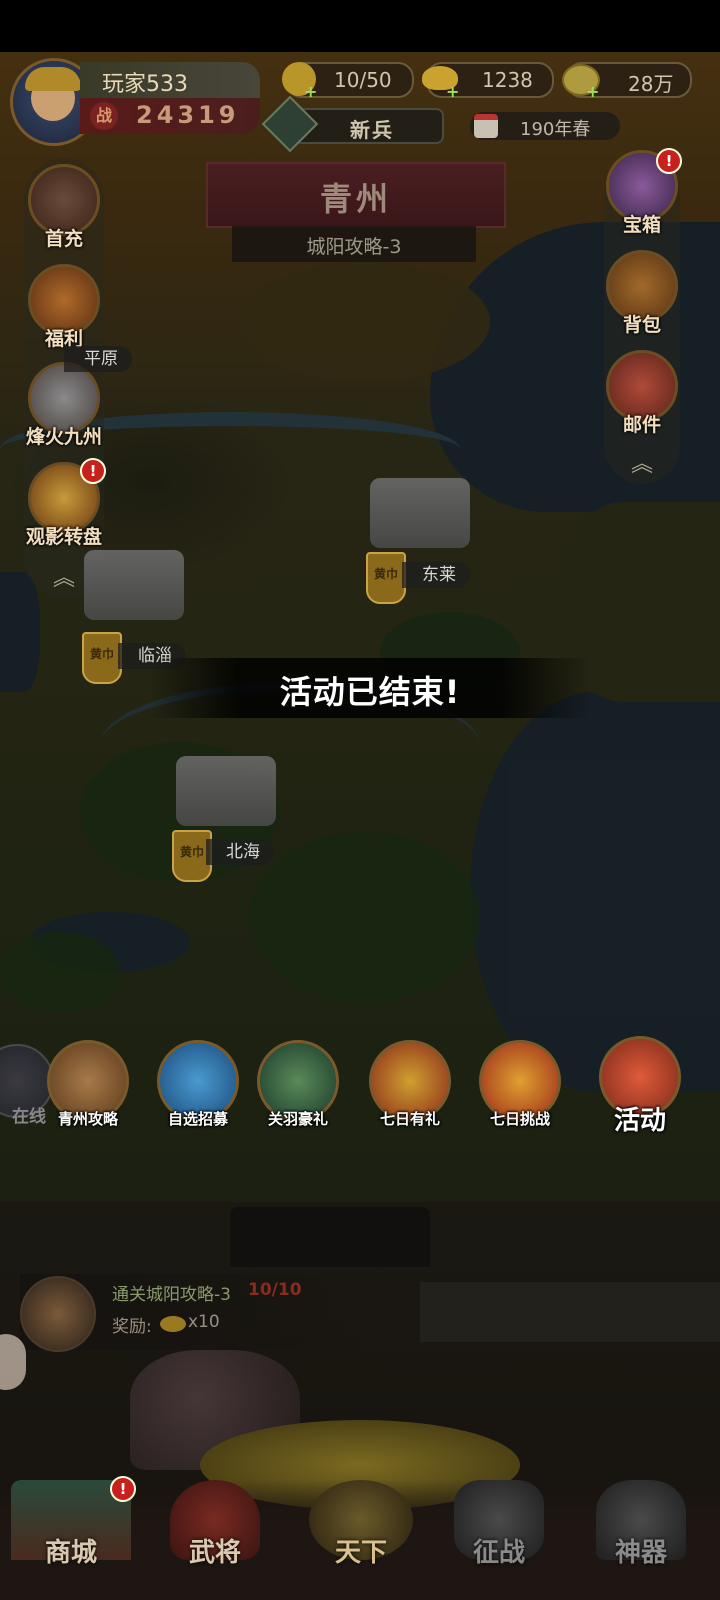 Image resolution: width=720 pixels, height=1600 pixels. What do you see at coordinates (275, 1290) in the screenshot?
I see `quest-progress: 10/10` at bounding box center [275, 1290].